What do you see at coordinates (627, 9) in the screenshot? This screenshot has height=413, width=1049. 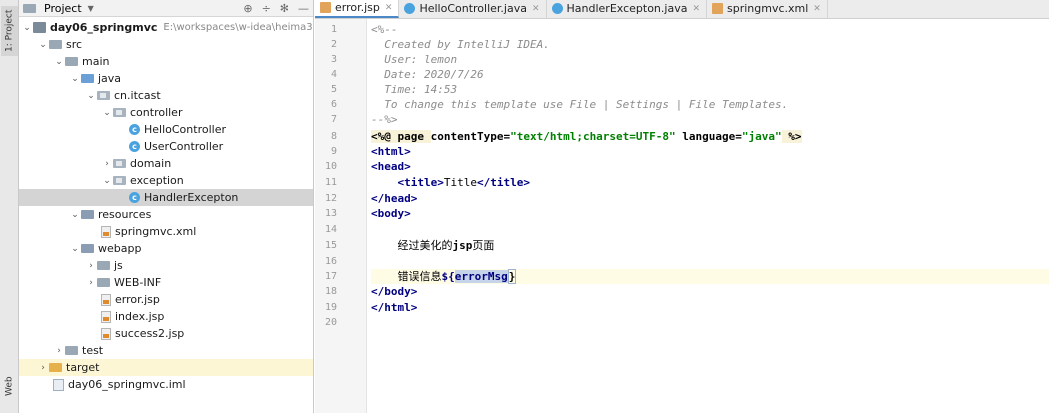 I see `tab-handlerexcepton-java: HandlerExcepton.java ✕` at bounding box center [627, 9].